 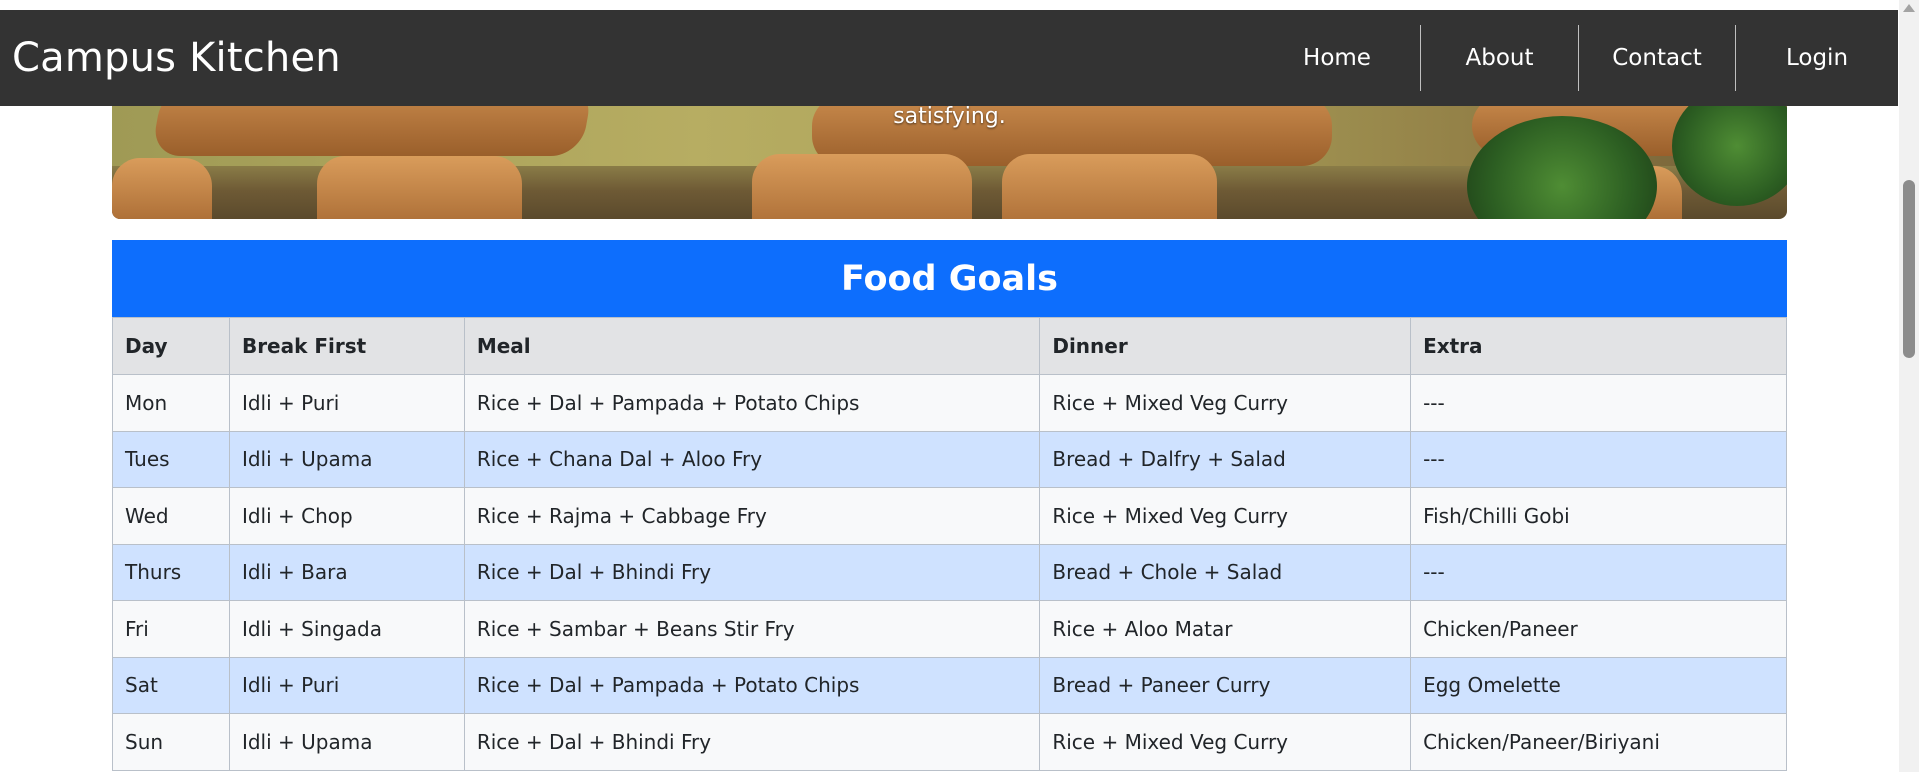 What do you see at coordinates (171, 403) in the screenshot?
I see `table-cell: Mon` at bounding box center [171, 403].